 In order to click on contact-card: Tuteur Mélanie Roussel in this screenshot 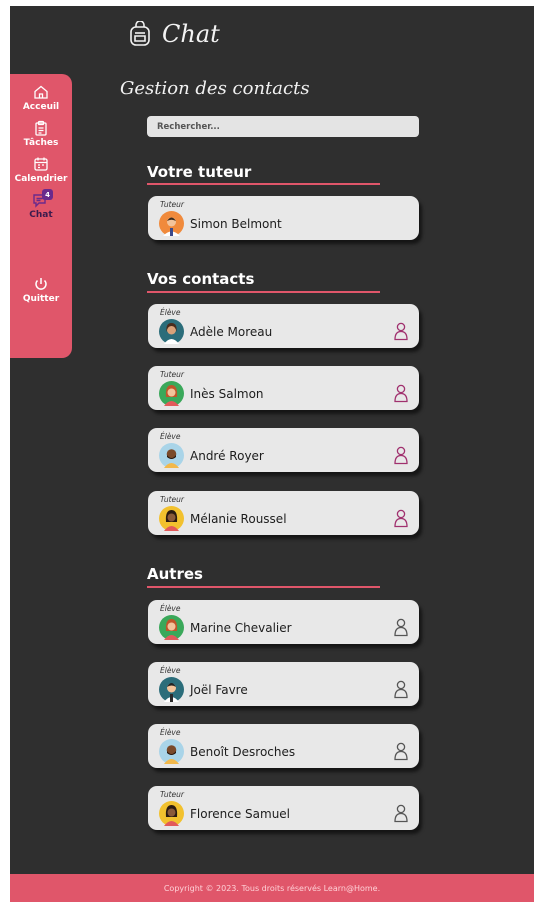, I will do `click(283, 513)`.